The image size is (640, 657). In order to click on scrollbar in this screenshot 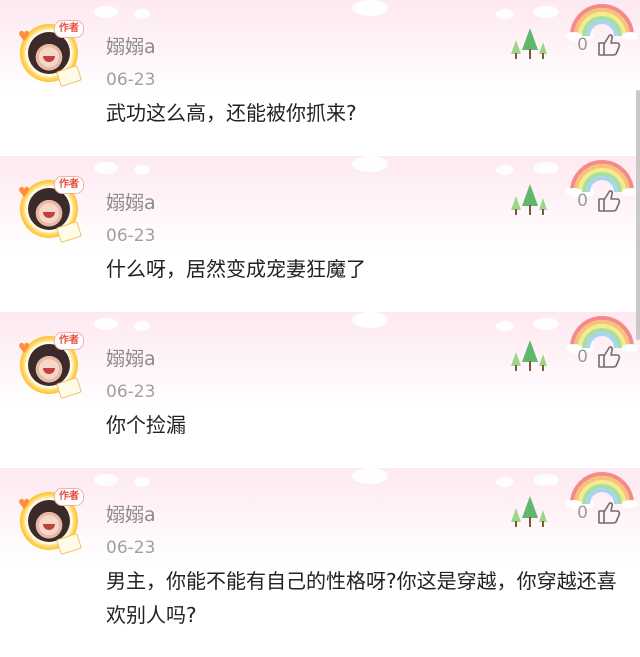, I will do `click(638, 215)`.